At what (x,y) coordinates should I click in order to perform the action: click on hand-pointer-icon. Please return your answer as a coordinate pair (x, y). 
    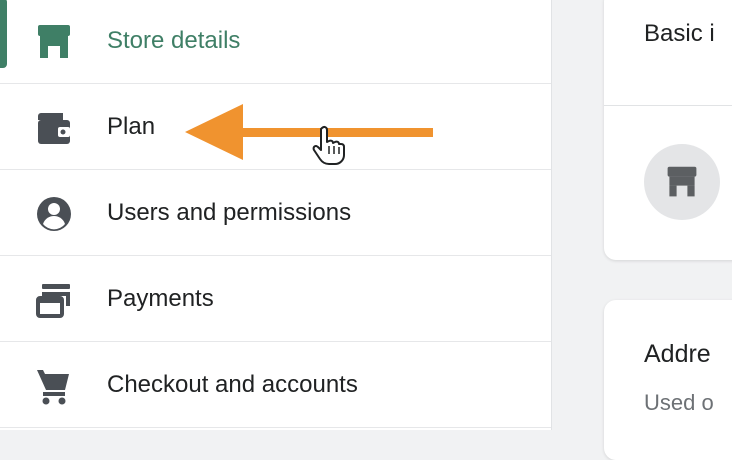
    Looking at the image, I should click on (328, 145).